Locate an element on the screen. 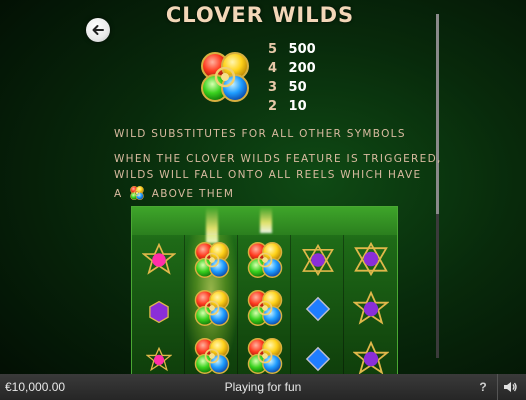  payout-row: 2 10 is located at coordinates (292, 106).